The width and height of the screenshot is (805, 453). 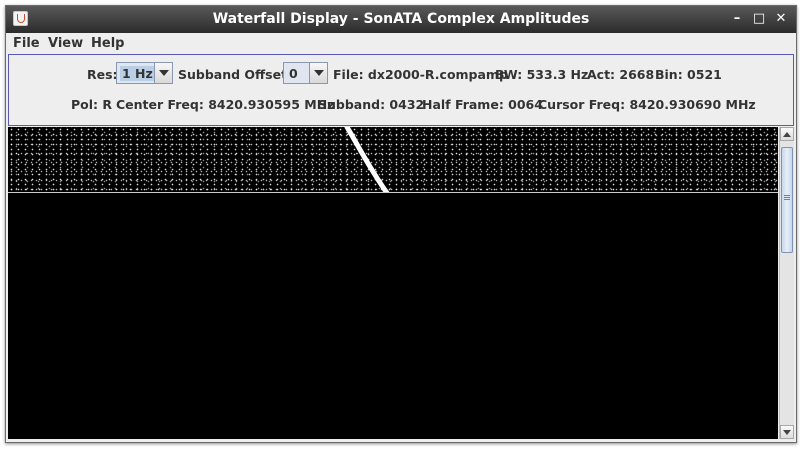 I want to click on bin-number: Bin: 0521, so click(x=688, y=74).